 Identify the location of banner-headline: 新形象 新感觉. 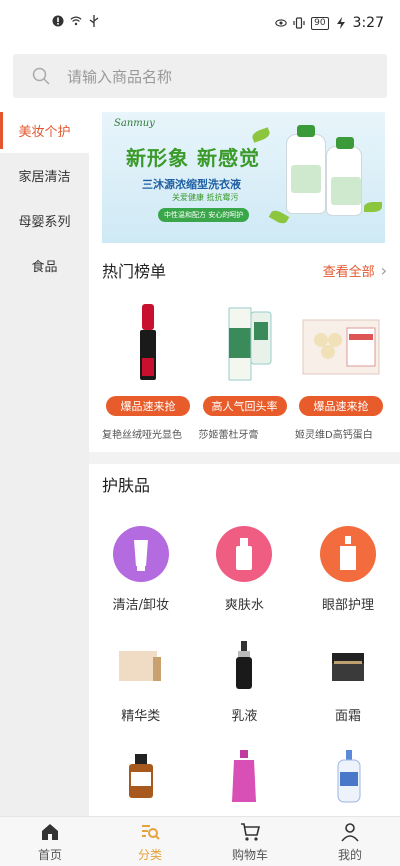
(193, 158).